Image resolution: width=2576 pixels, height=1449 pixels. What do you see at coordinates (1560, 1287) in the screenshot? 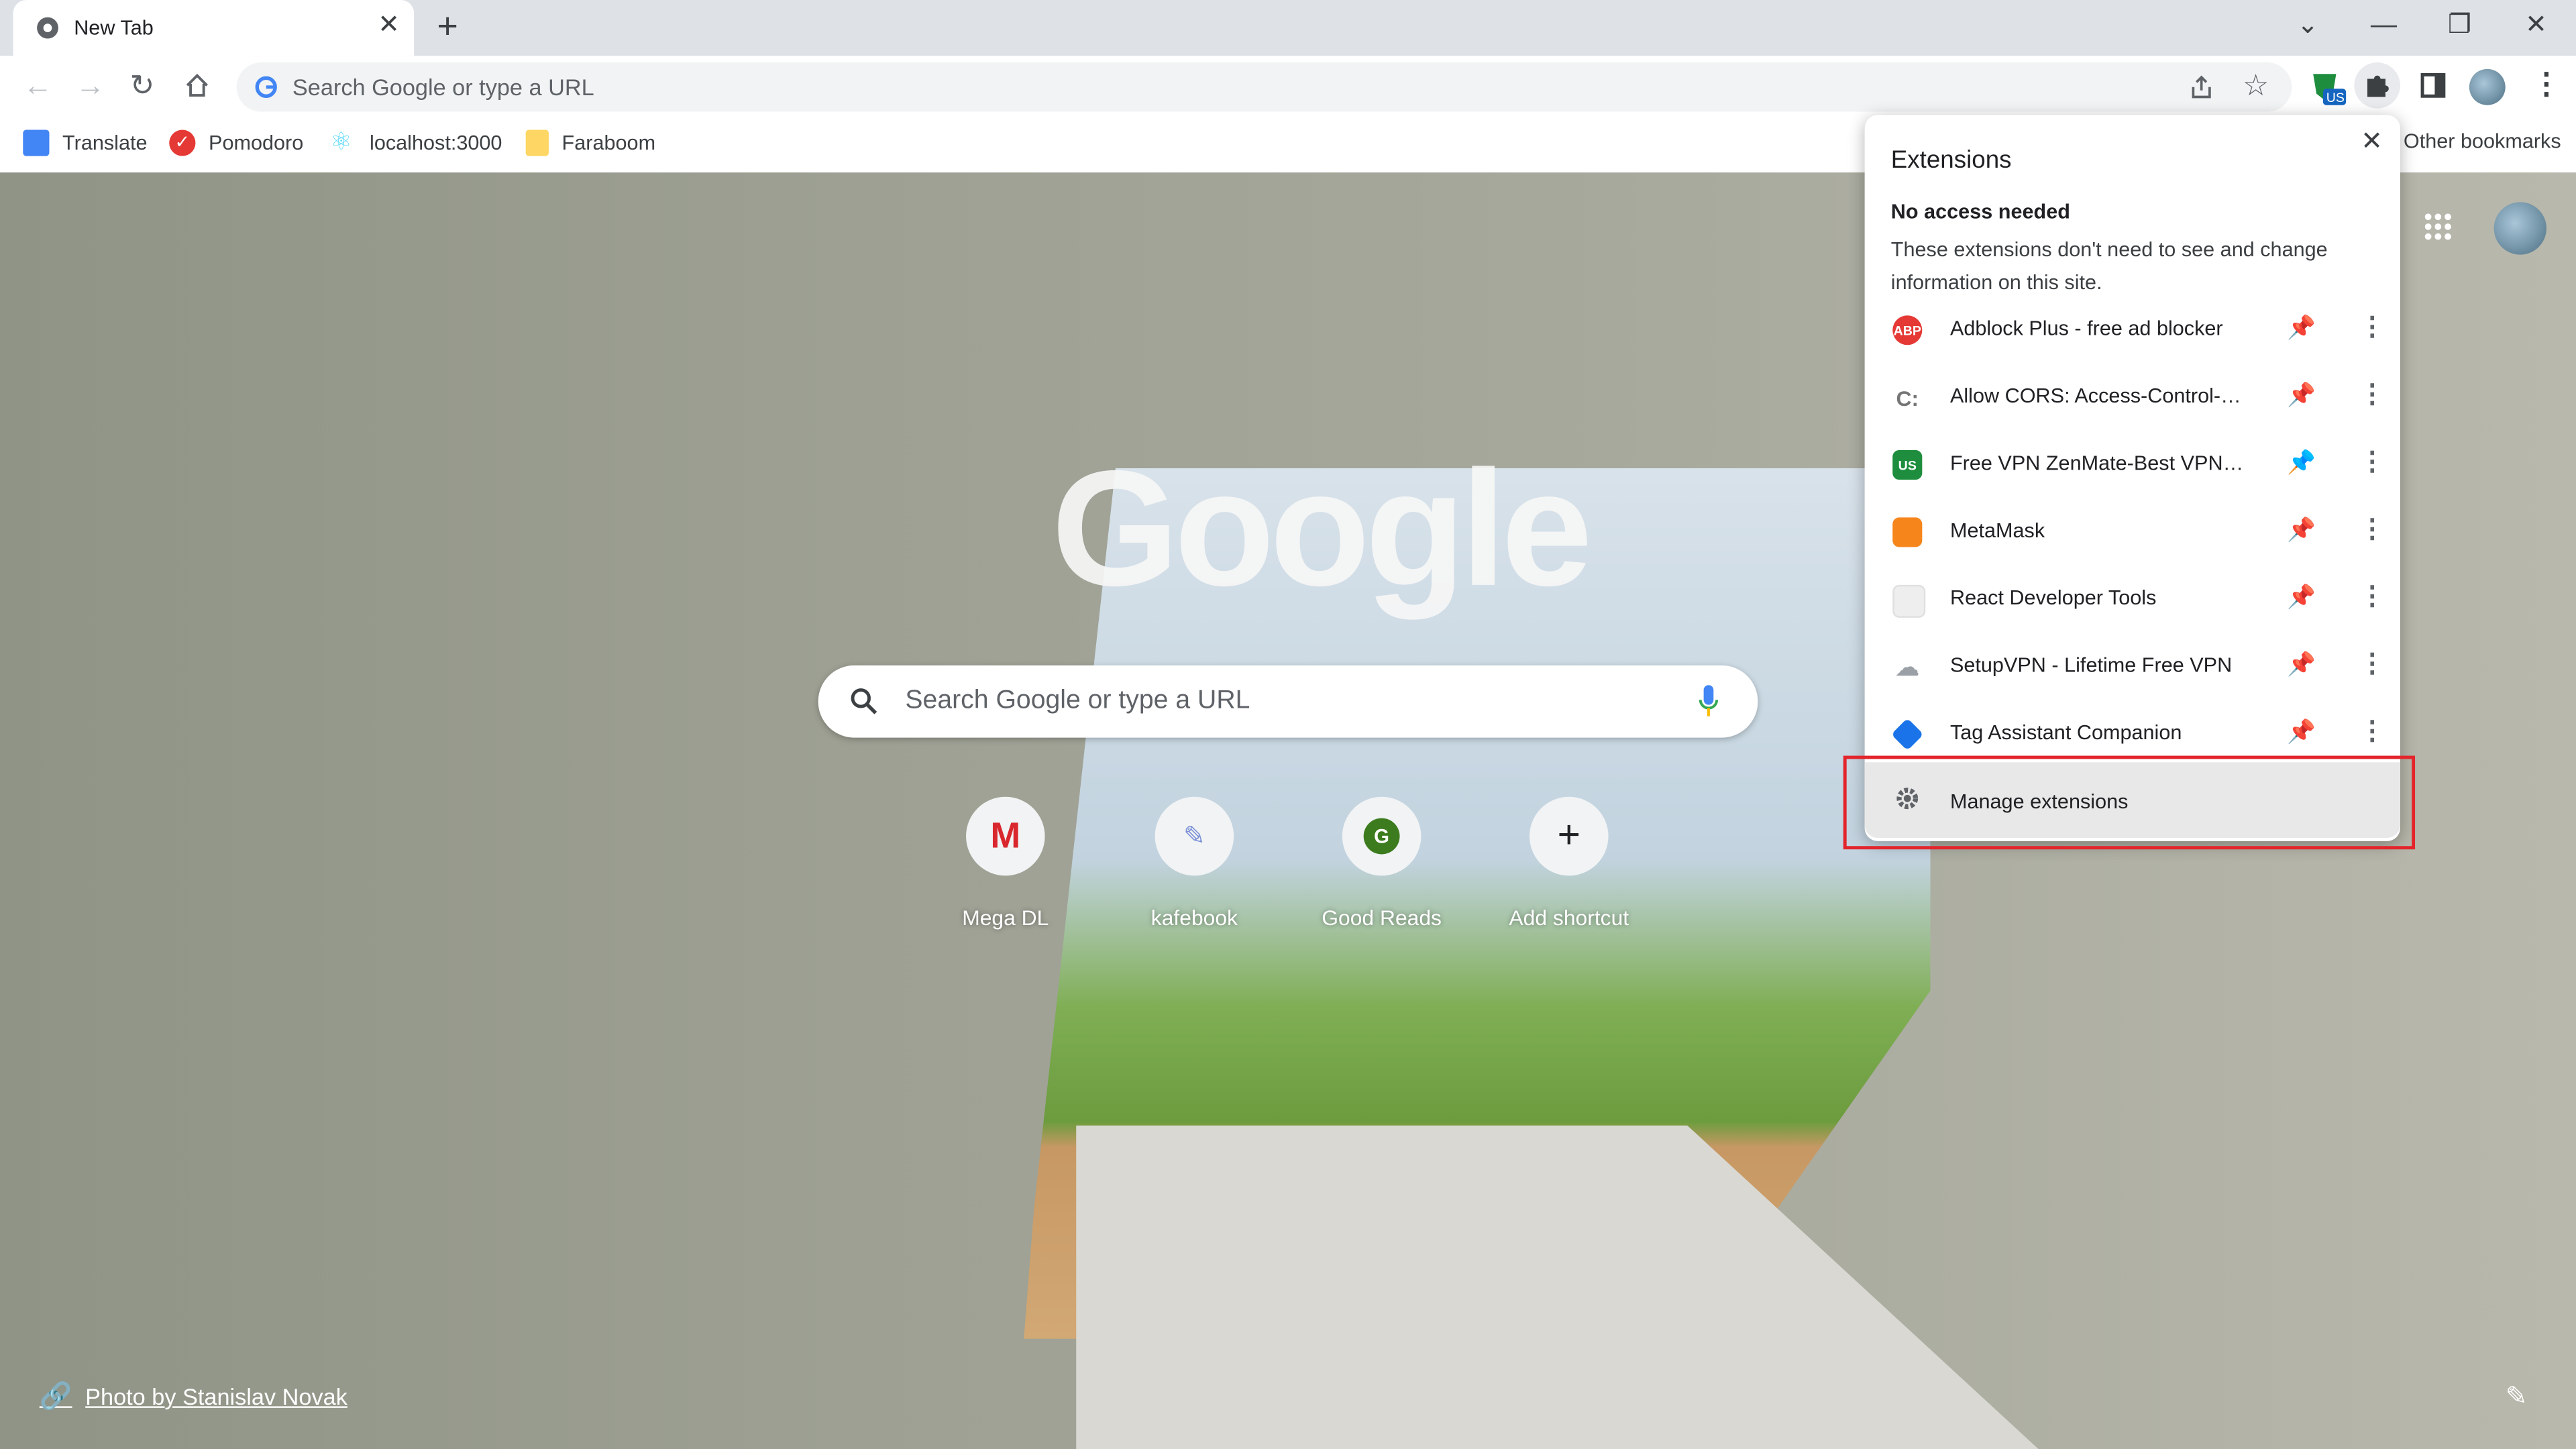
I see `background-photo-wall` at bounding box center [1560, 1287].